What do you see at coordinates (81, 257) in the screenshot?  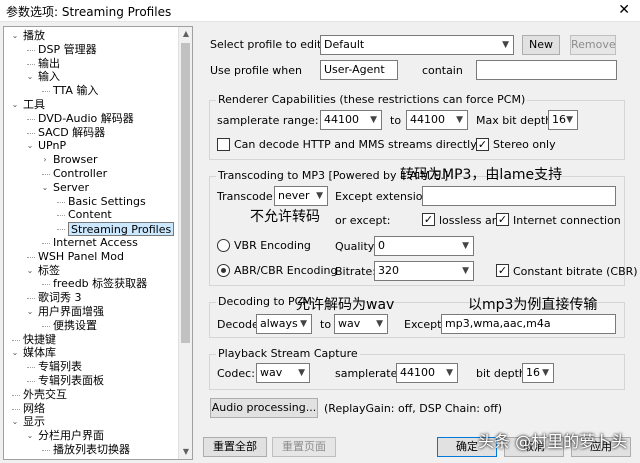 I see `tree-item: WSH Panel Mod` at bounding box center [81, 257].